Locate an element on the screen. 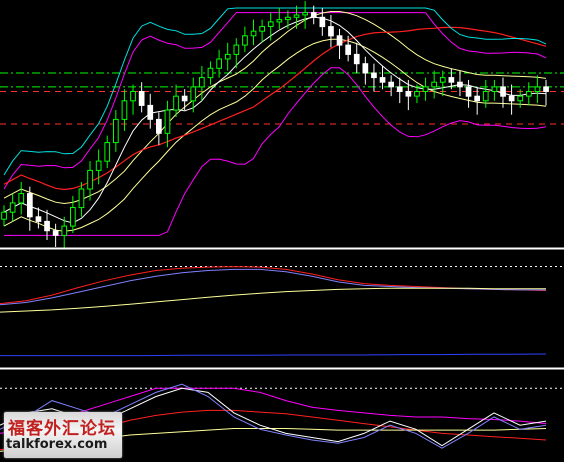 This screenshot has height=462, width=564. watermark-logo: 福客外汇论坛 talkforex.com is located at coordinates (63, 435).